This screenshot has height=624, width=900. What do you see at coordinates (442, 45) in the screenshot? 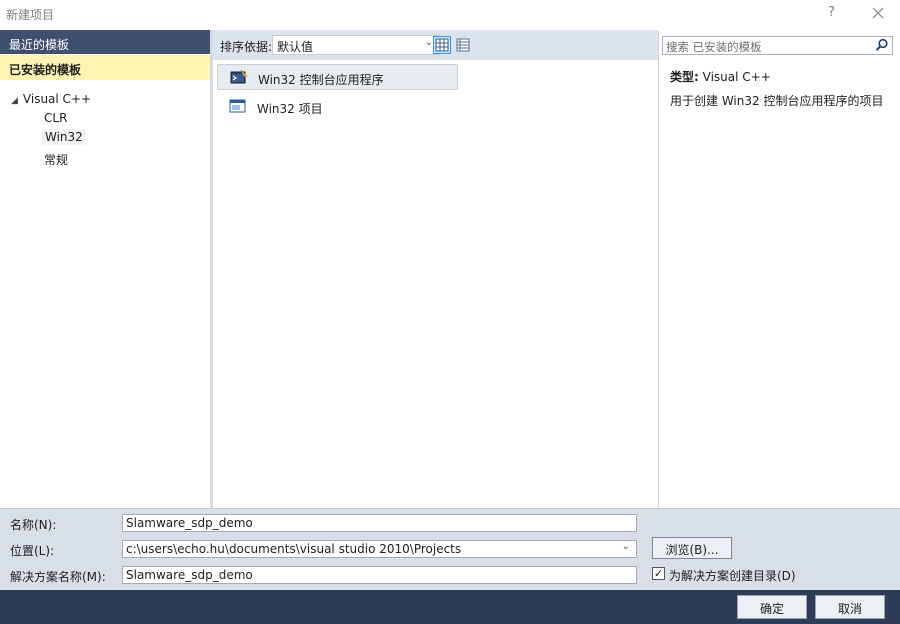
I see `list-view-icon` at bounding box center [442, 45].